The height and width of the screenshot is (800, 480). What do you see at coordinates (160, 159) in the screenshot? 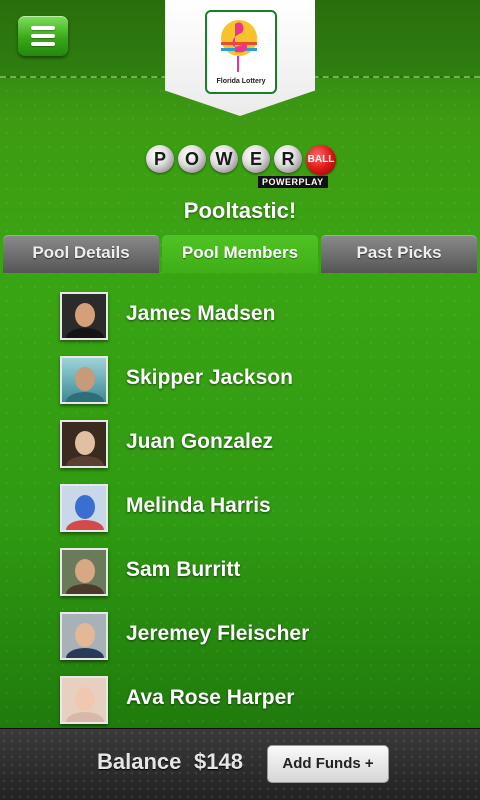
I see `logo-letter-ball: P` at bounding box center [160, 159].